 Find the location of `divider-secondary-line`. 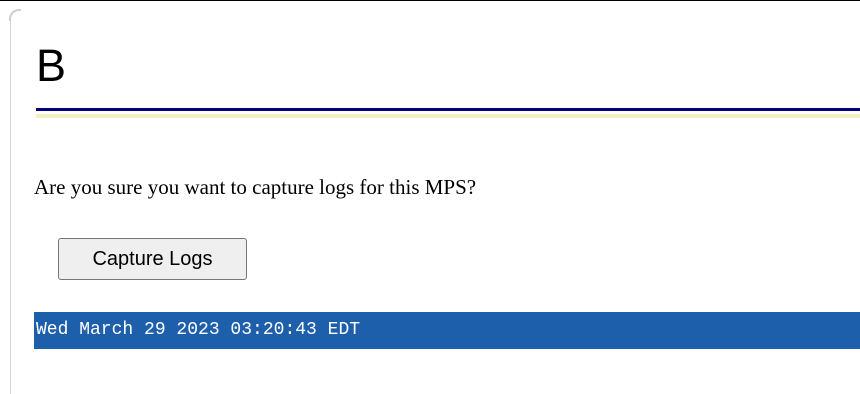

divider-secondary-line is located at coordinates (448, 116).